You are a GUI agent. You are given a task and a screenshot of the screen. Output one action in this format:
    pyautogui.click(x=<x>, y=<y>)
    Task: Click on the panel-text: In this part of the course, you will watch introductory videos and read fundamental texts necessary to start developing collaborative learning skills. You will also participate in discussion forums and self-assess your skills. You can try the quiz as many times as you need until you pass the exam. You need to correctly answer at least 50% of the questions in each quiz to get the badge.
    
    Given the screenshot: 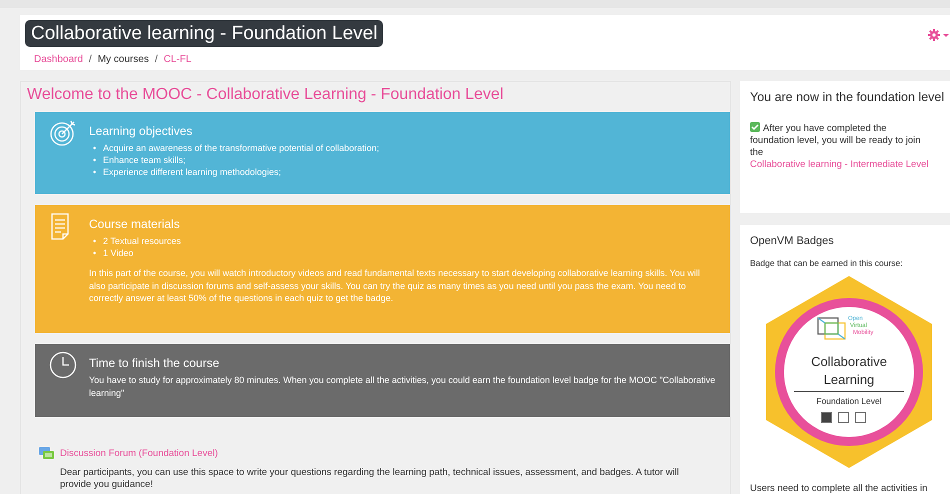 What is the action you would take?
    pyautogui.click(x=395, y=285)
    